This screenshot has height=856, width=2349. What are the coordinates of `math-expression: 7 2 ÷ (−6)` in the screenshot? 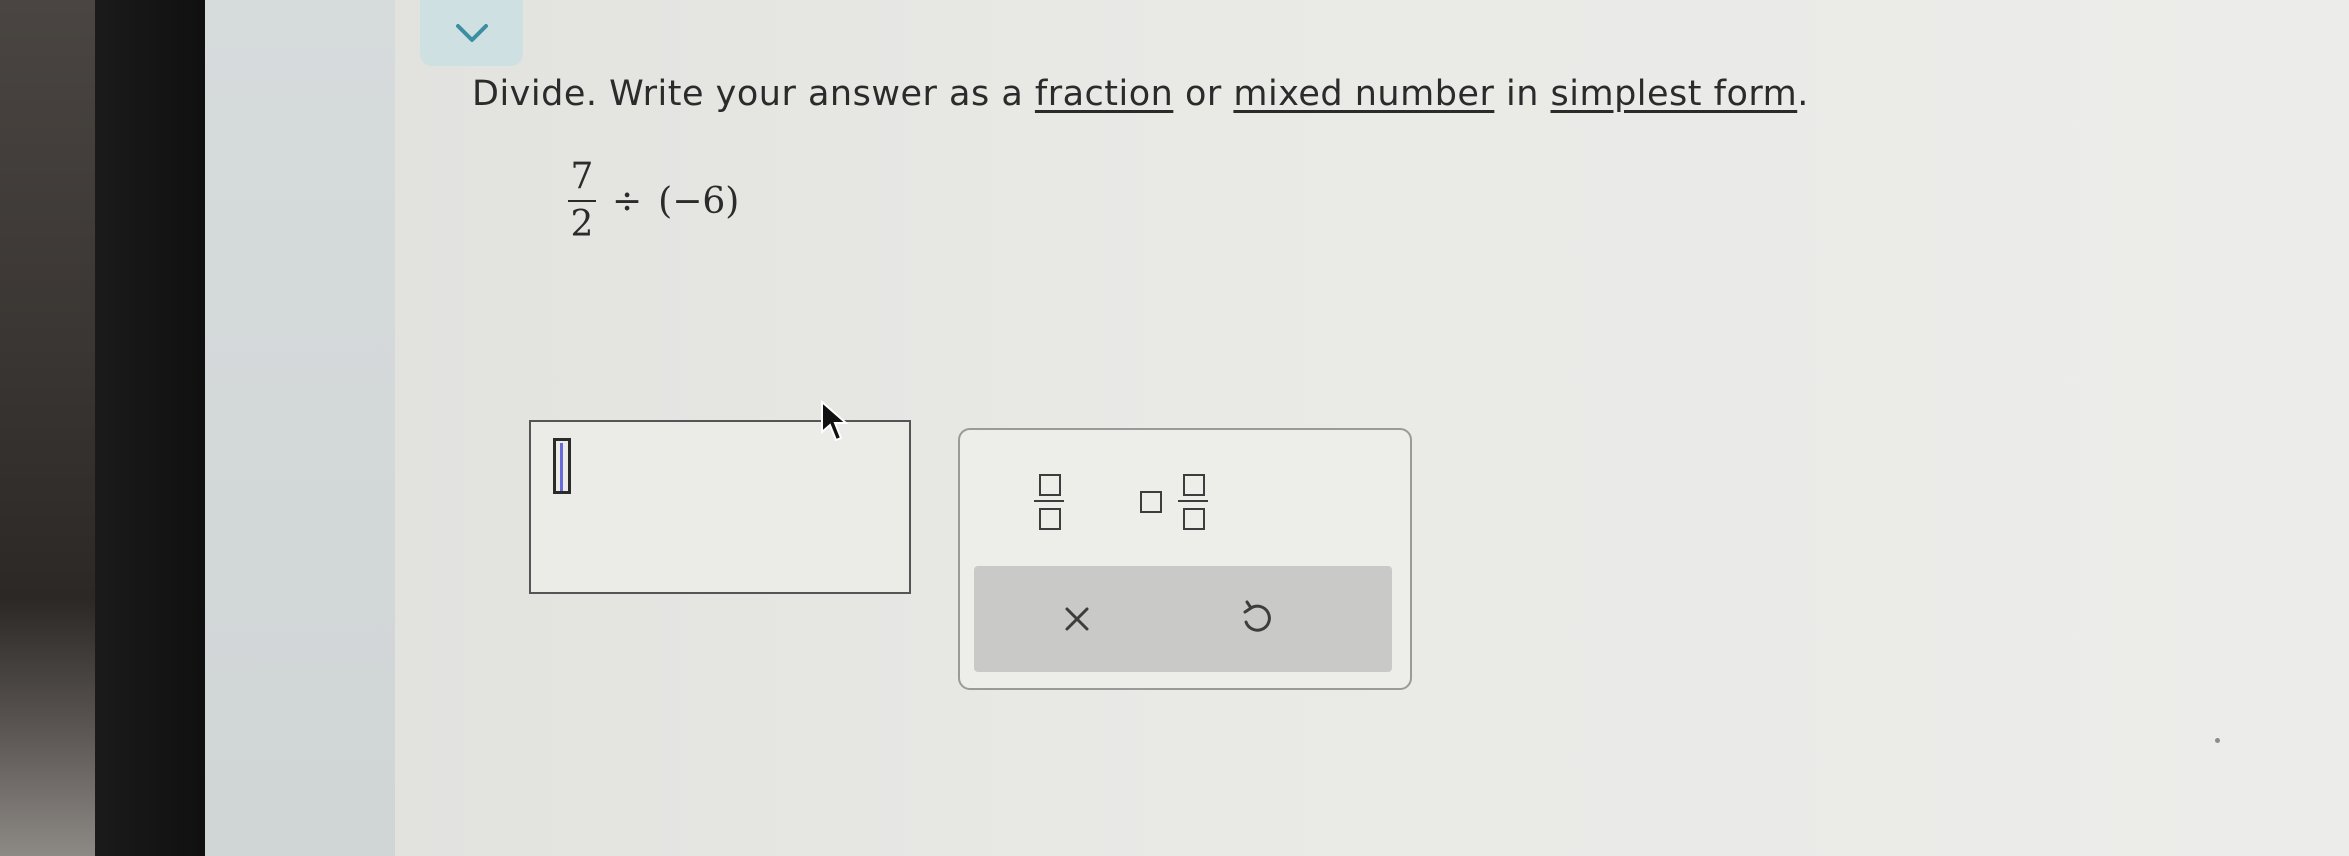 It's located at (653, 201).